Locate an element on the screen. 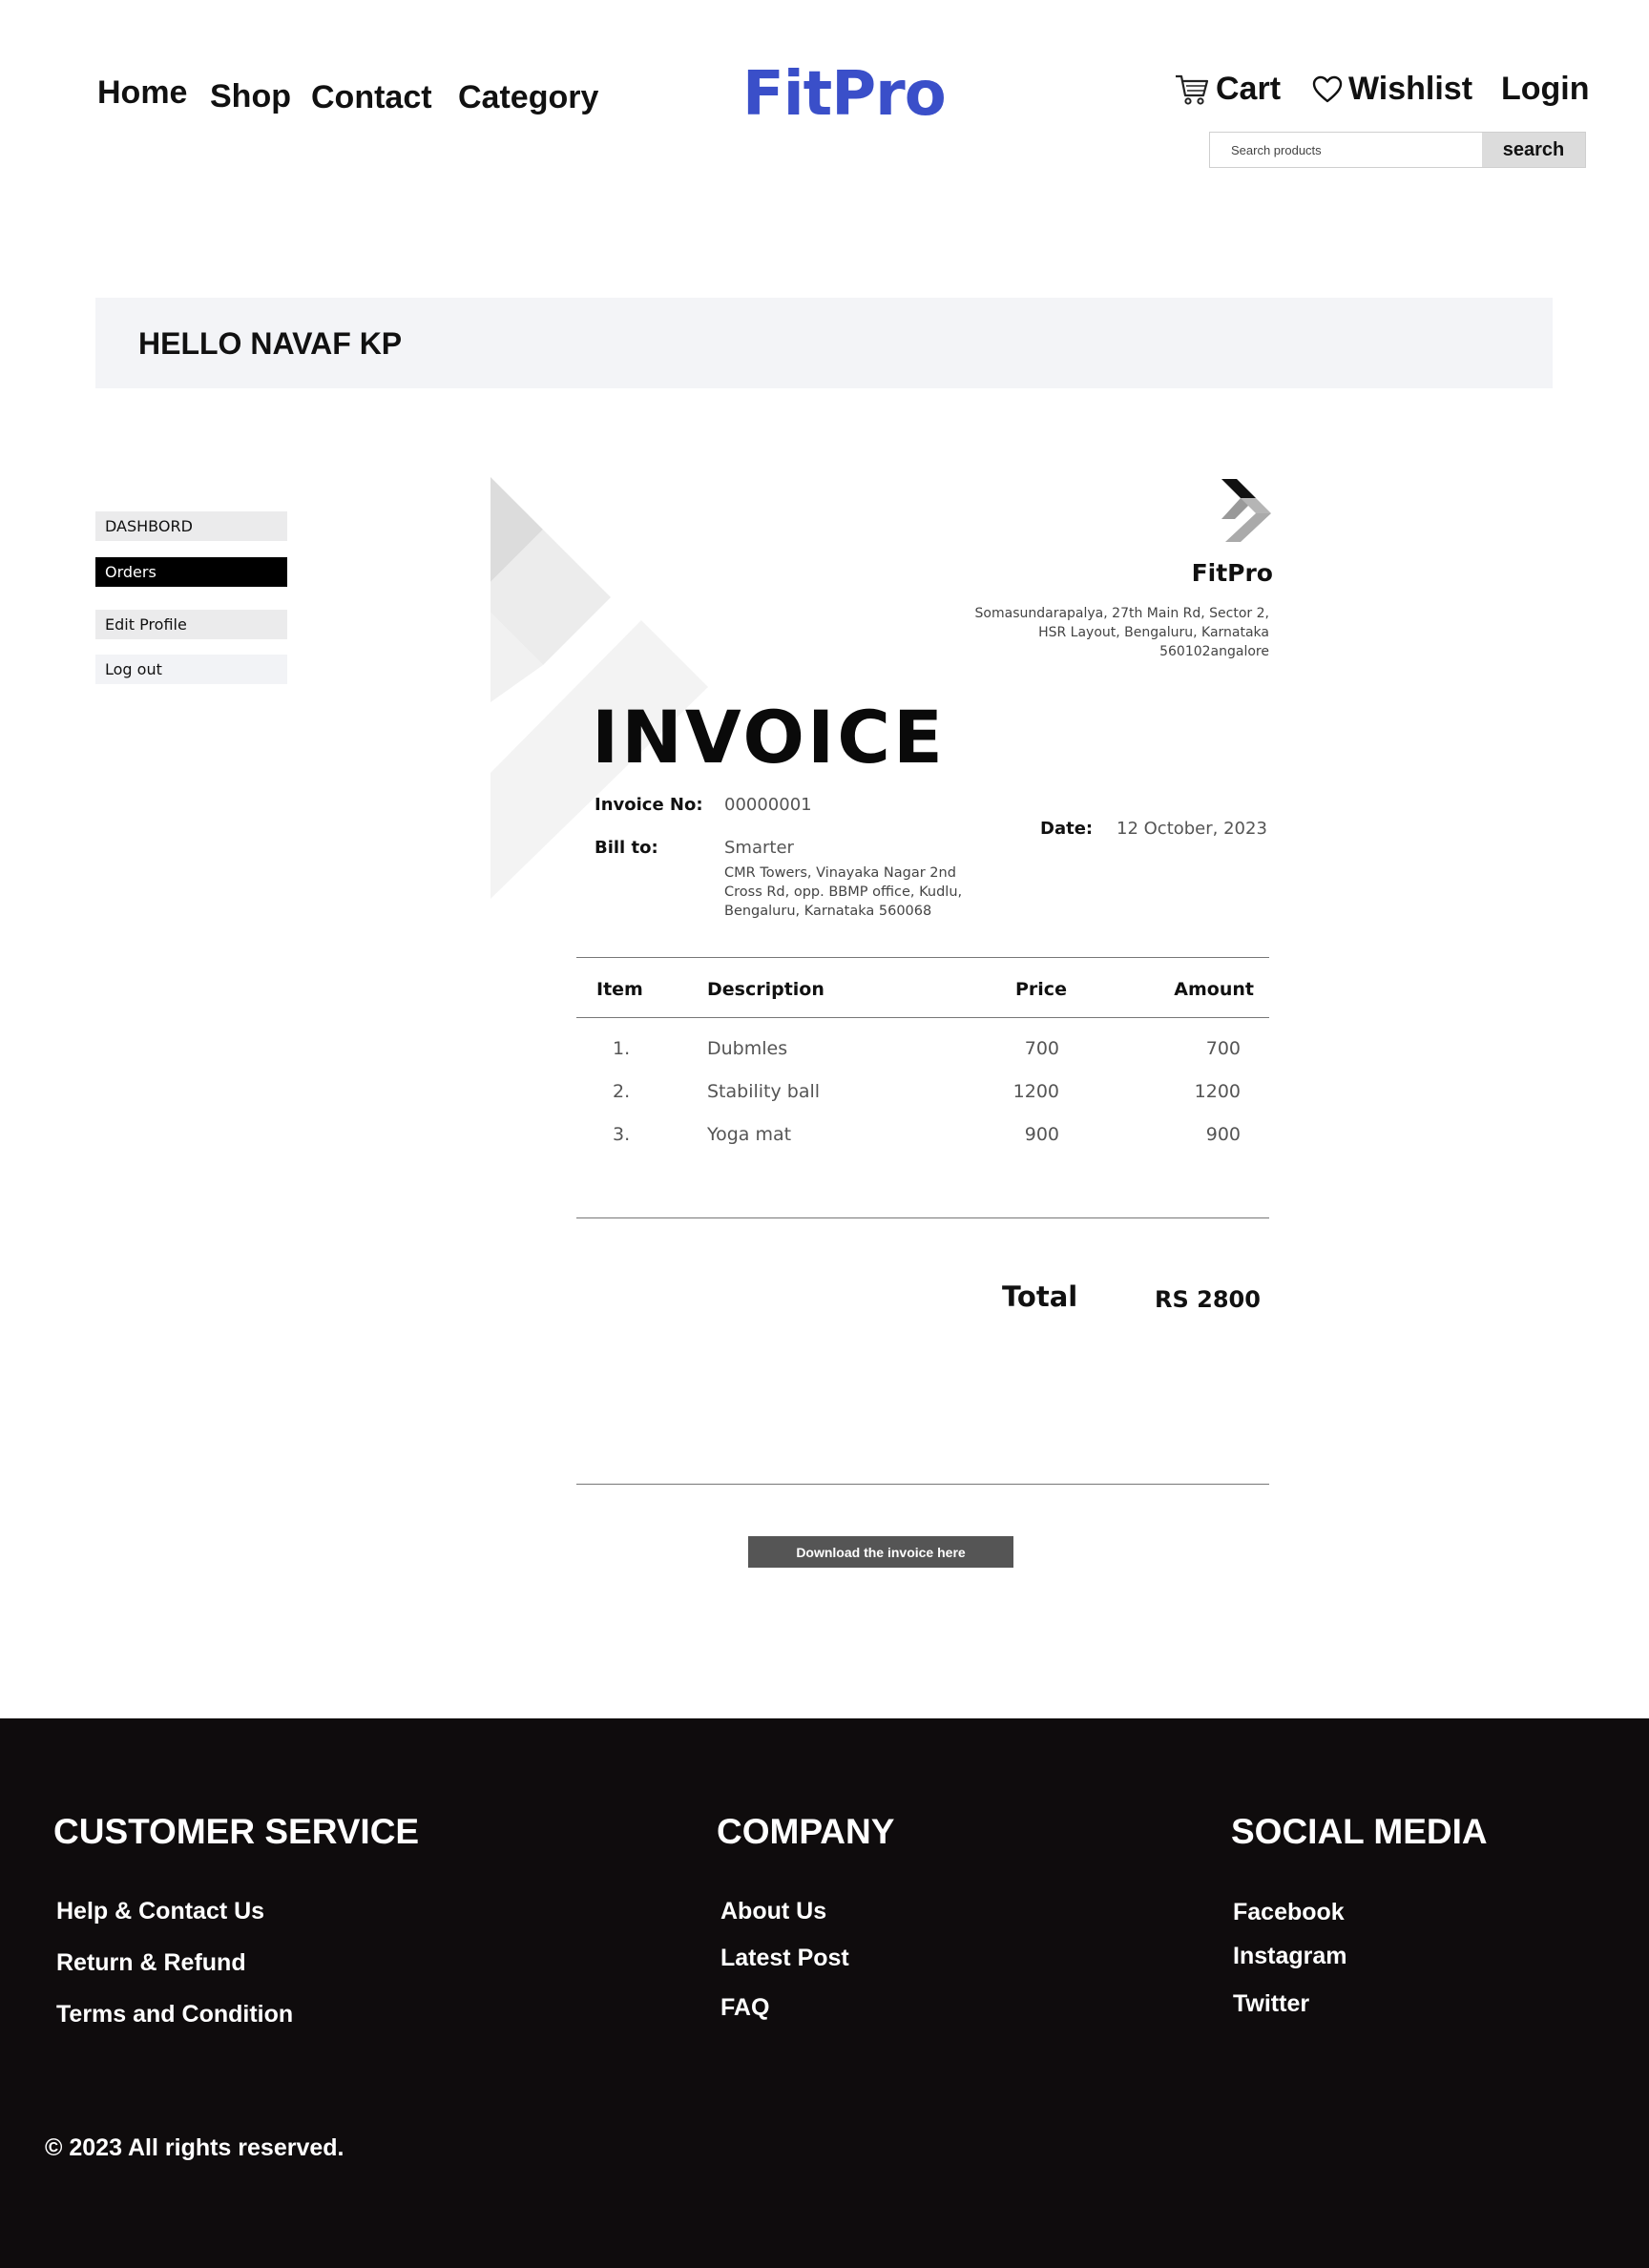 The width and height of the screenshot is (1649, 2268). row-price: 900 is located at coordinates (1042, 1134).